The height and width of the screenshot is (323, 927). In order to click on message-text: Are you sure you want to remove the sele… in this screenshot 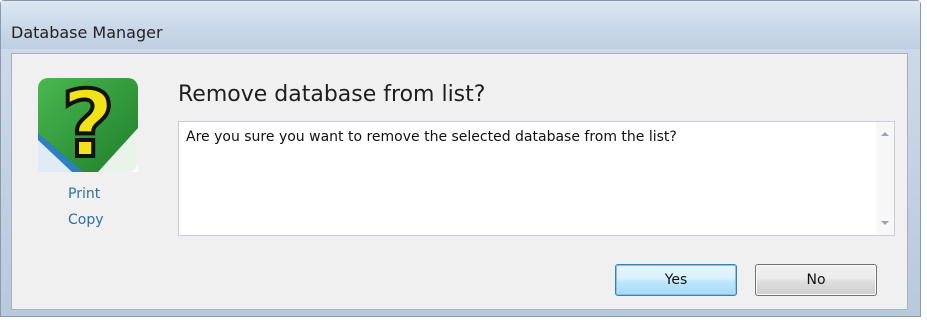, I will do `click(431, 137)`.